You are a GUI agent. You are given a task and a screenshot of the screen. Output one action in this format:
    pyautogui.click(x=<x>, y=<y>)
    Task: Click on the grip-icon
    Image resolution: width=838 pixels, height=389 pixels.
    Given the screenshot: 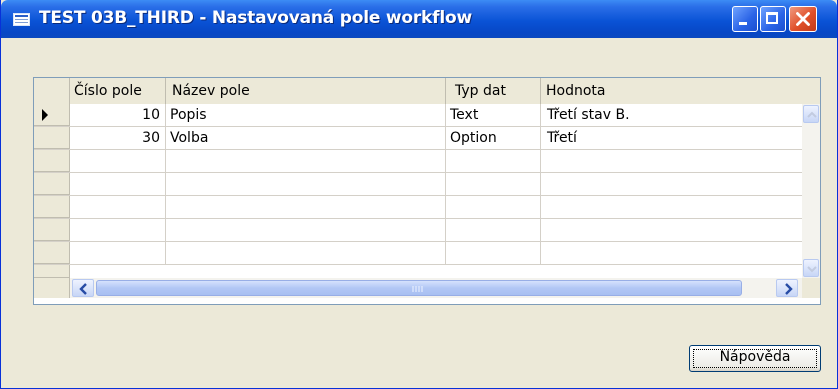 What is the action you would take?
    pyautogui.click(x=417, y=289)
    